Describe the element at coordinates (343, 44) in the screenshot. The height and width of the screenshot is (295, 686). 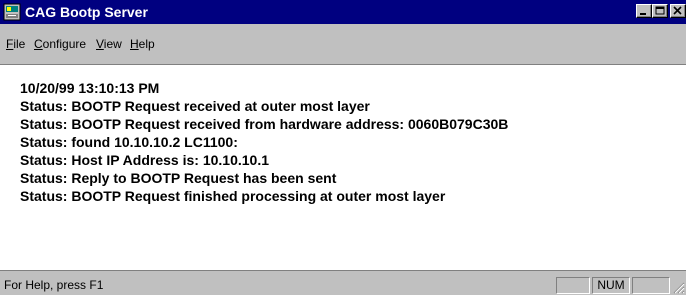
I see `menu-bar: File Configure View Help` at that location.